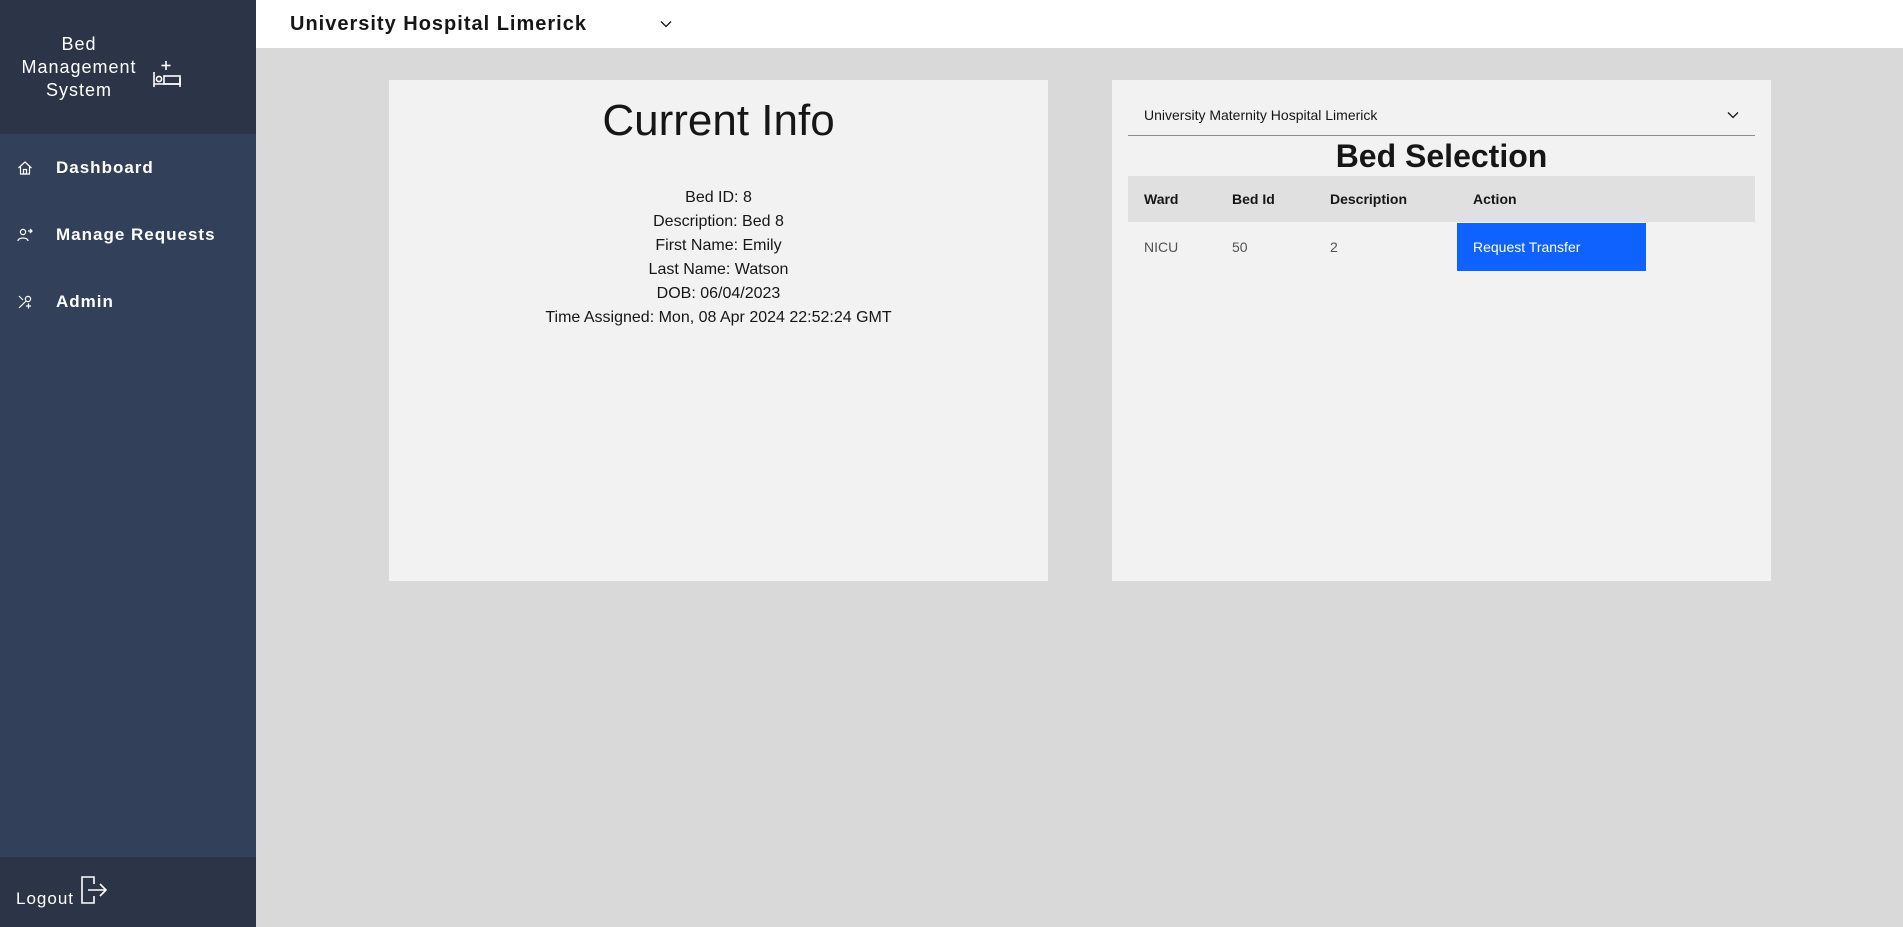 Image resolution: width=1903 pixels, height=927 pixels. Describe the element at coordinates (1441, 199) in the screenshot. I see `table-header-row: Ward Bed Id Description Action` at that location.